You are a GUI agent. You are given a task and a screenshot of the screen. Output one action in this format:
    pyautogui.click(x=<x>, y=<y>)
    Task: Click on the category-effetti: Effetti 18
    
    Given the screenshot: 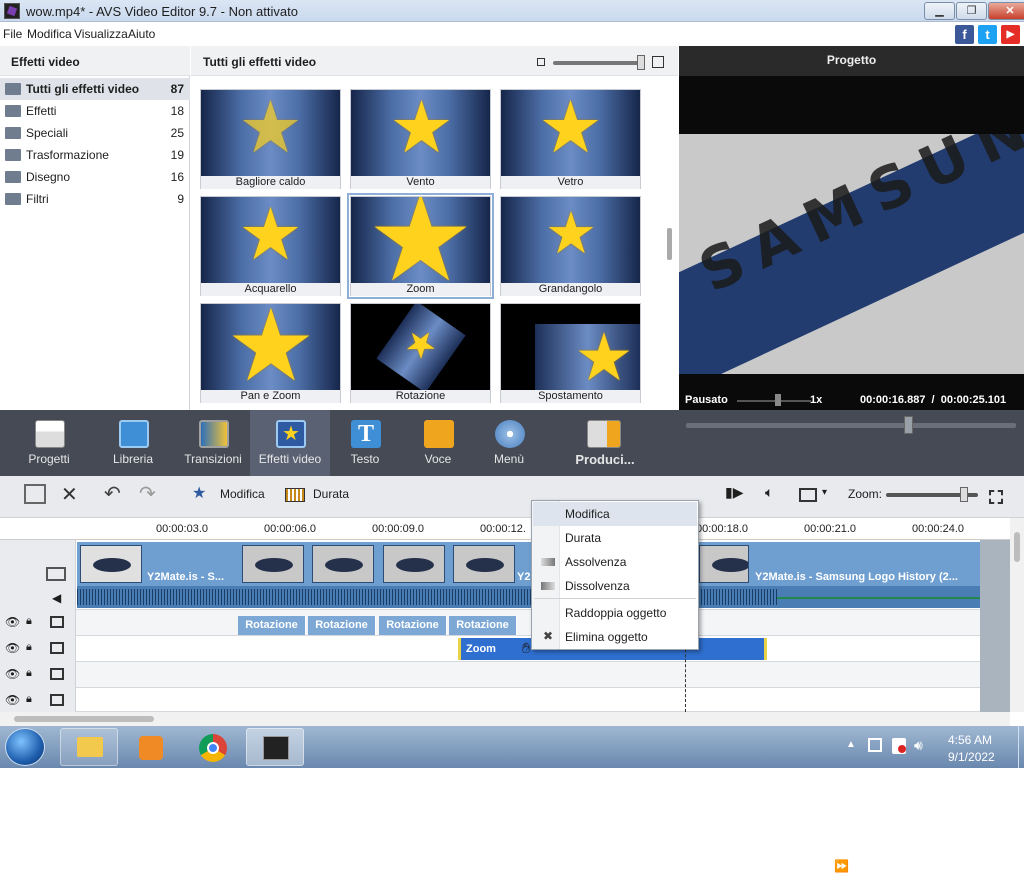 What is the action you would take?
    pyautogui.click(x=95, y=111)
    